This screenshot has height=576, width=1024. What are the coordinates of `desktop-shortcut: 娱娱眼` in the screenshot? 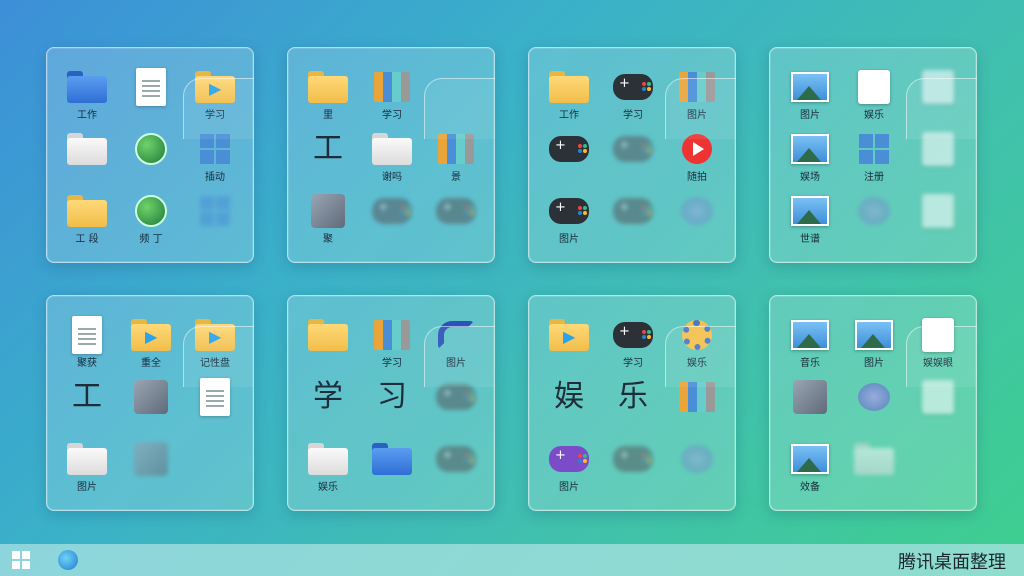 It's located at (938, 347).